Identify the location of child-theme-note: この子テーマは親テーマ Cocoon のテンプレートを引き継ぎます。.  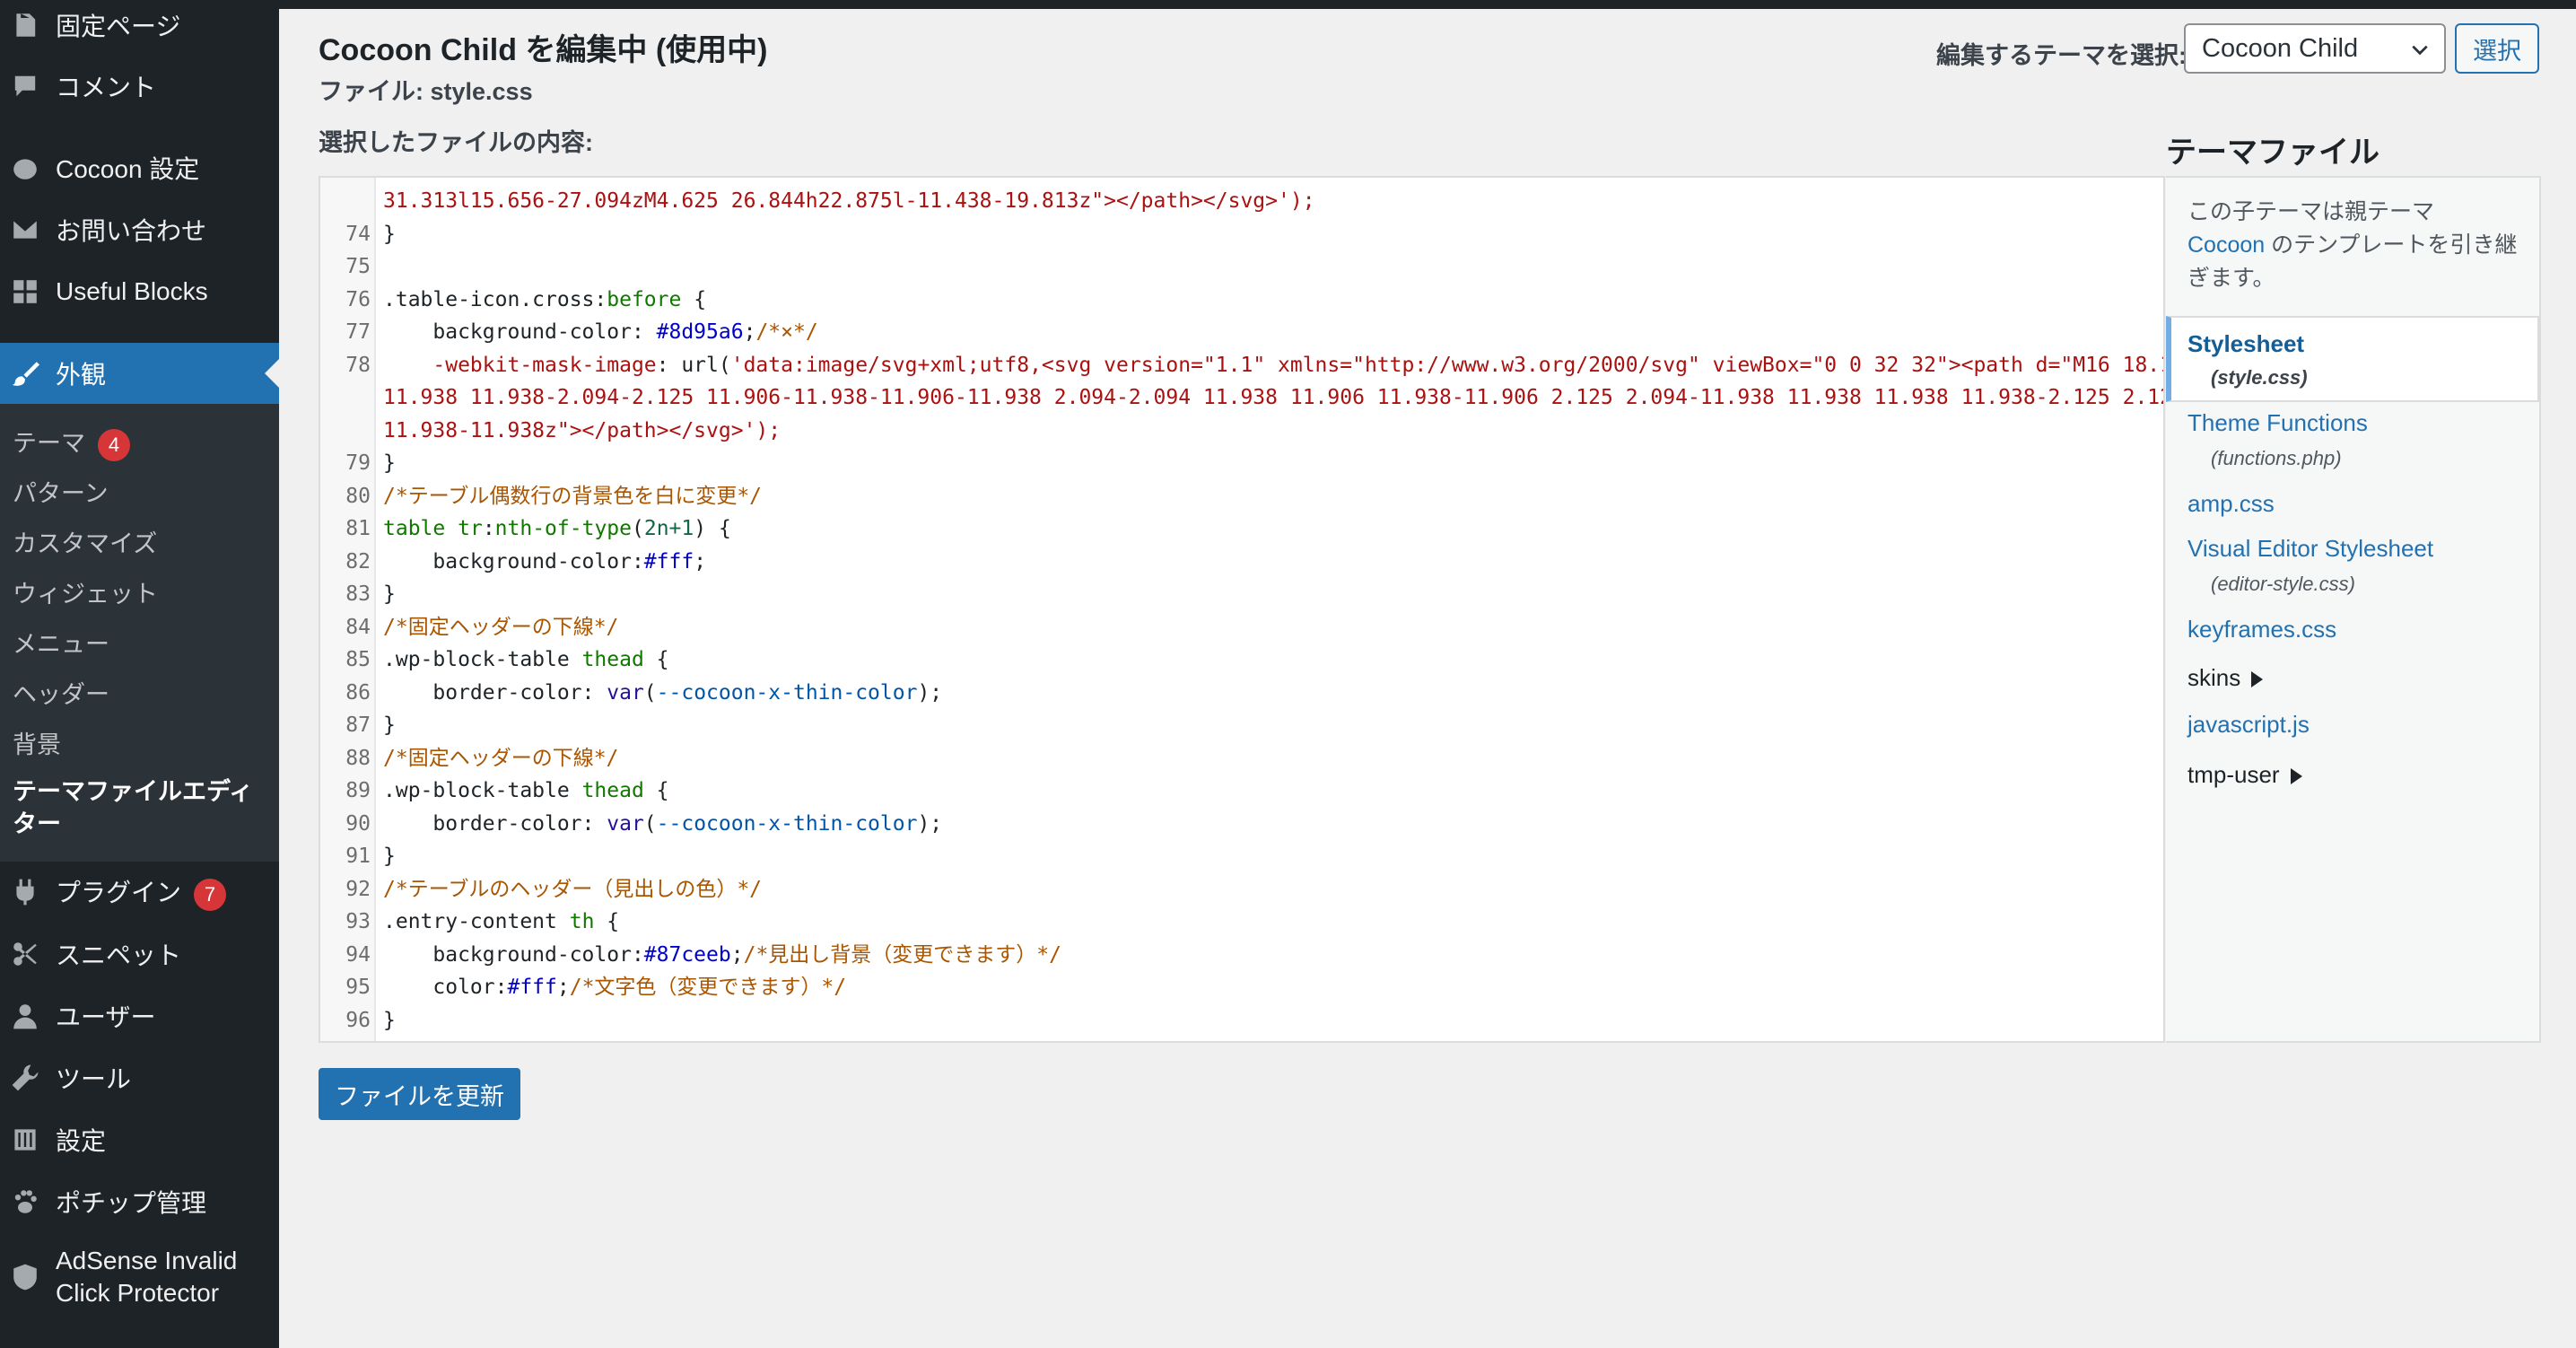
(2352, 245).